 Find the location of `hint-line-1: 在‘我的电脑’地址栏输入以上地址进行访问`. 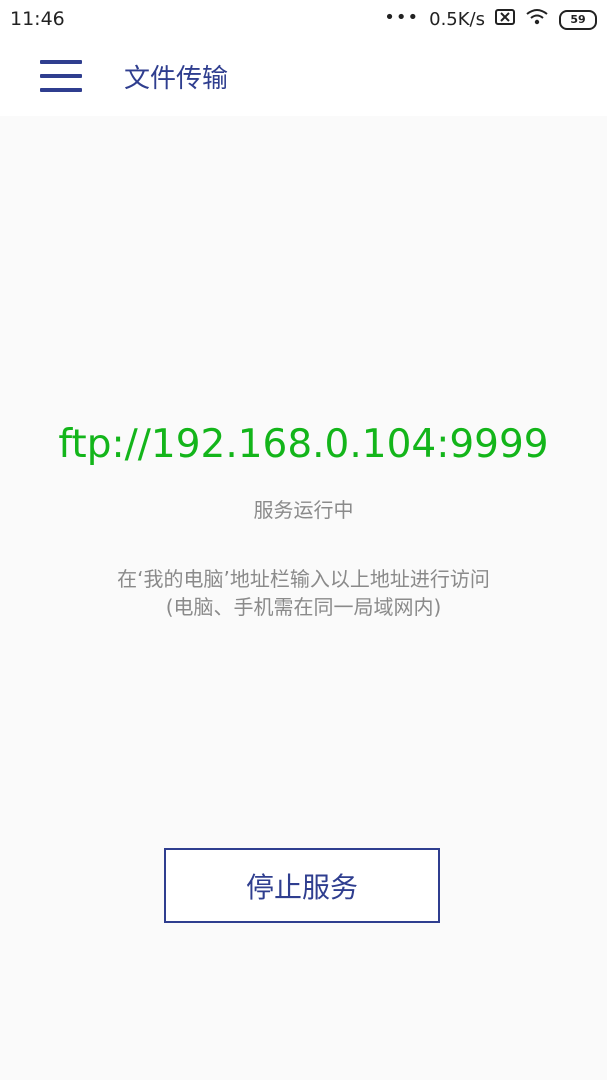

hint-line-1: 在‘我的电脑’地址栏输入以上地址进行访问 is located at coordinates (303, 579).